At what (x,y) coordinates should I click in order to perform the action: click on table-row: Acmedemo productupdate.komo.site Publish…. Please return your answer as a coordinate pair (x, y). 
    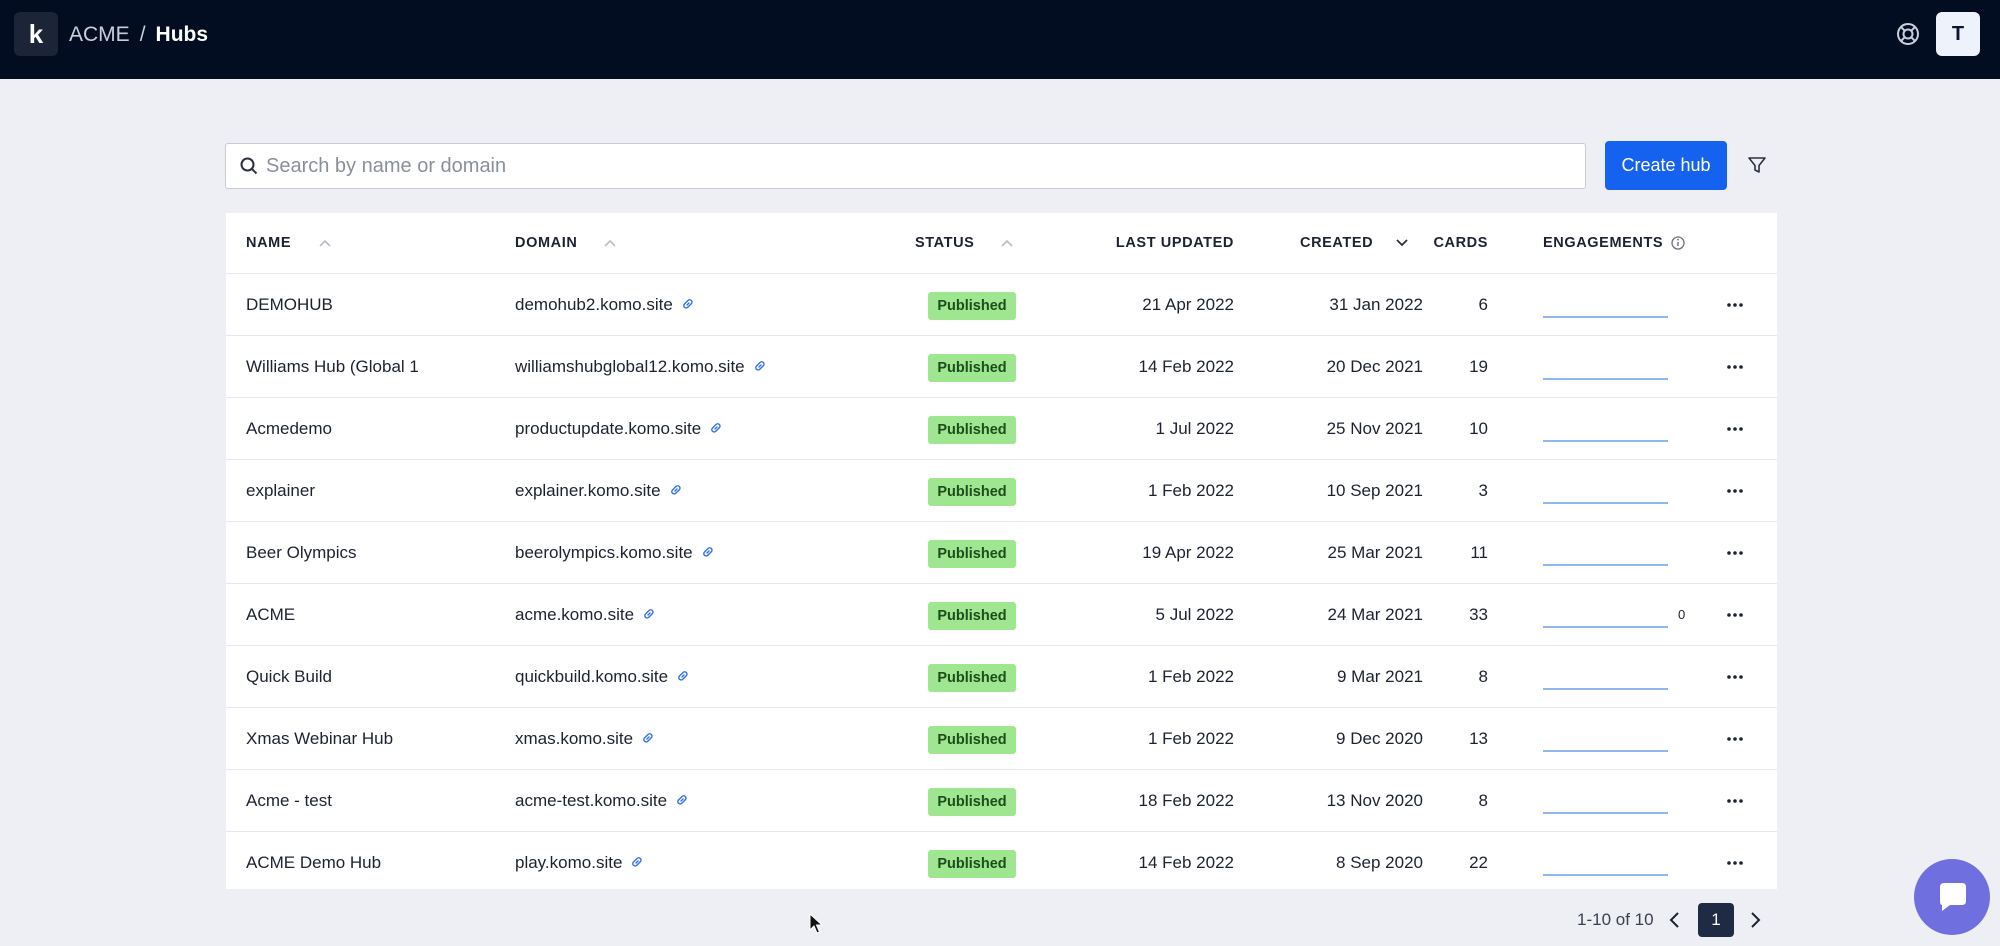
    Looking at the image, I should click on (1001, 428).